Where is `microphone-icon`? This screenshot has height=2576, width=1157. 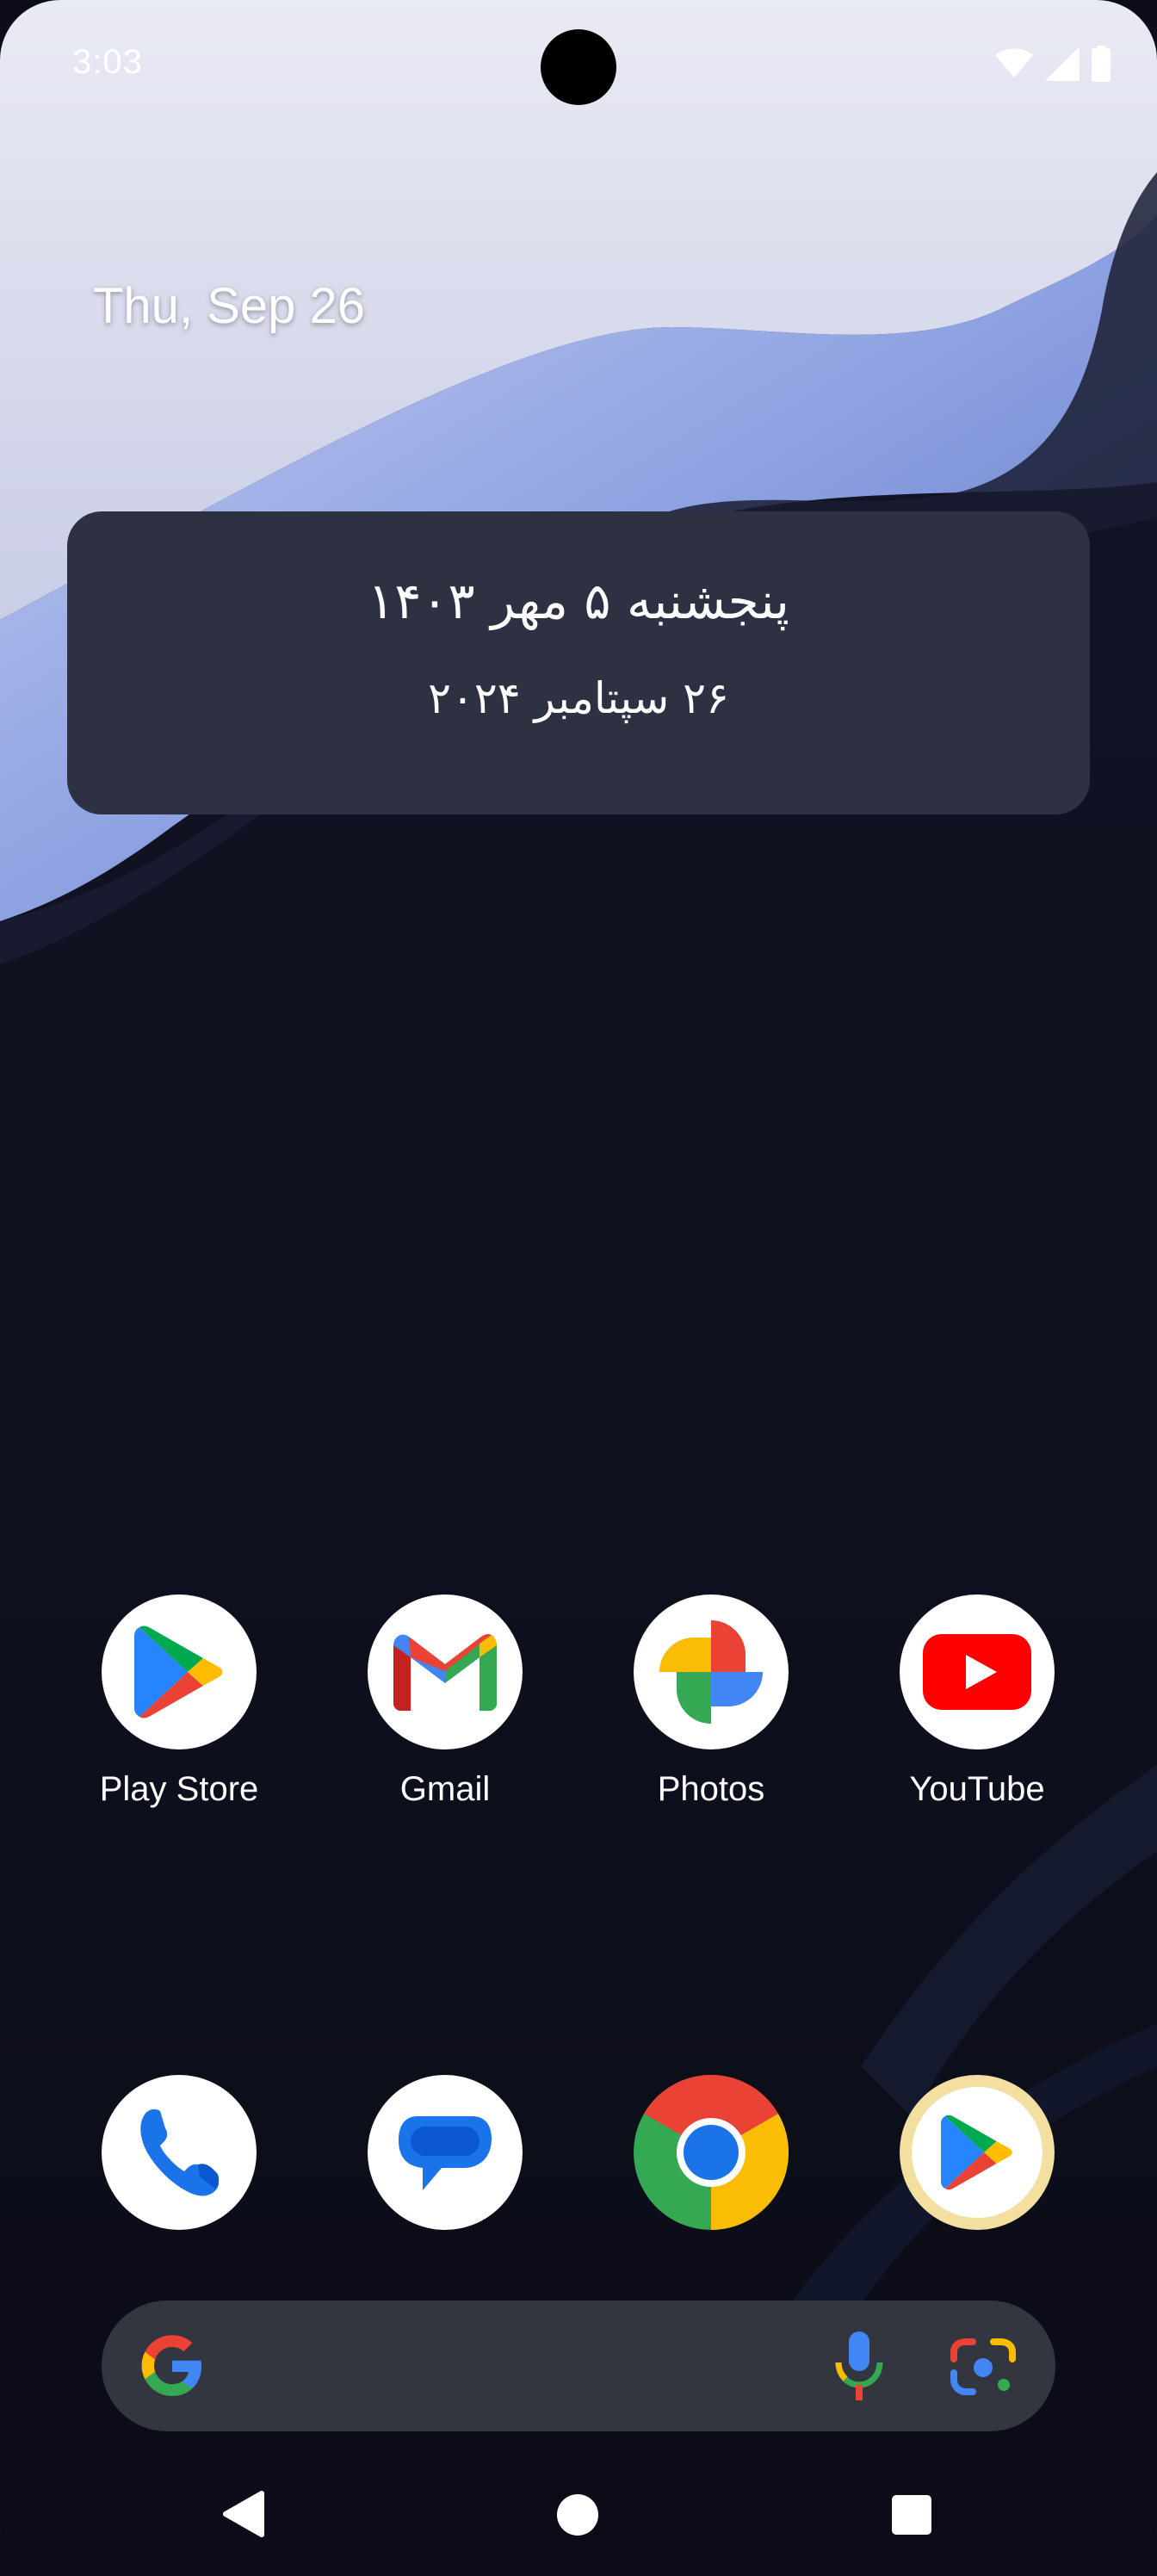 microphone-icon is located at coordinates (859, 2365).